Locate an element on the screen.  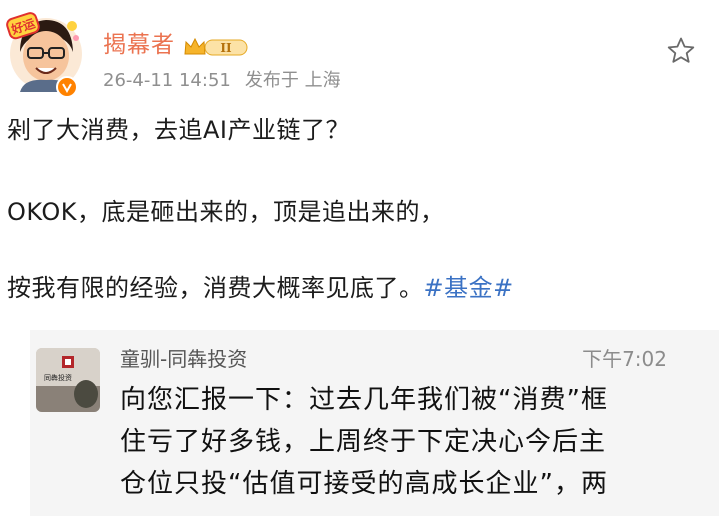
post-meta: 26-4-11 14:51 发布于 上海 is located at coordinates (222, 81).